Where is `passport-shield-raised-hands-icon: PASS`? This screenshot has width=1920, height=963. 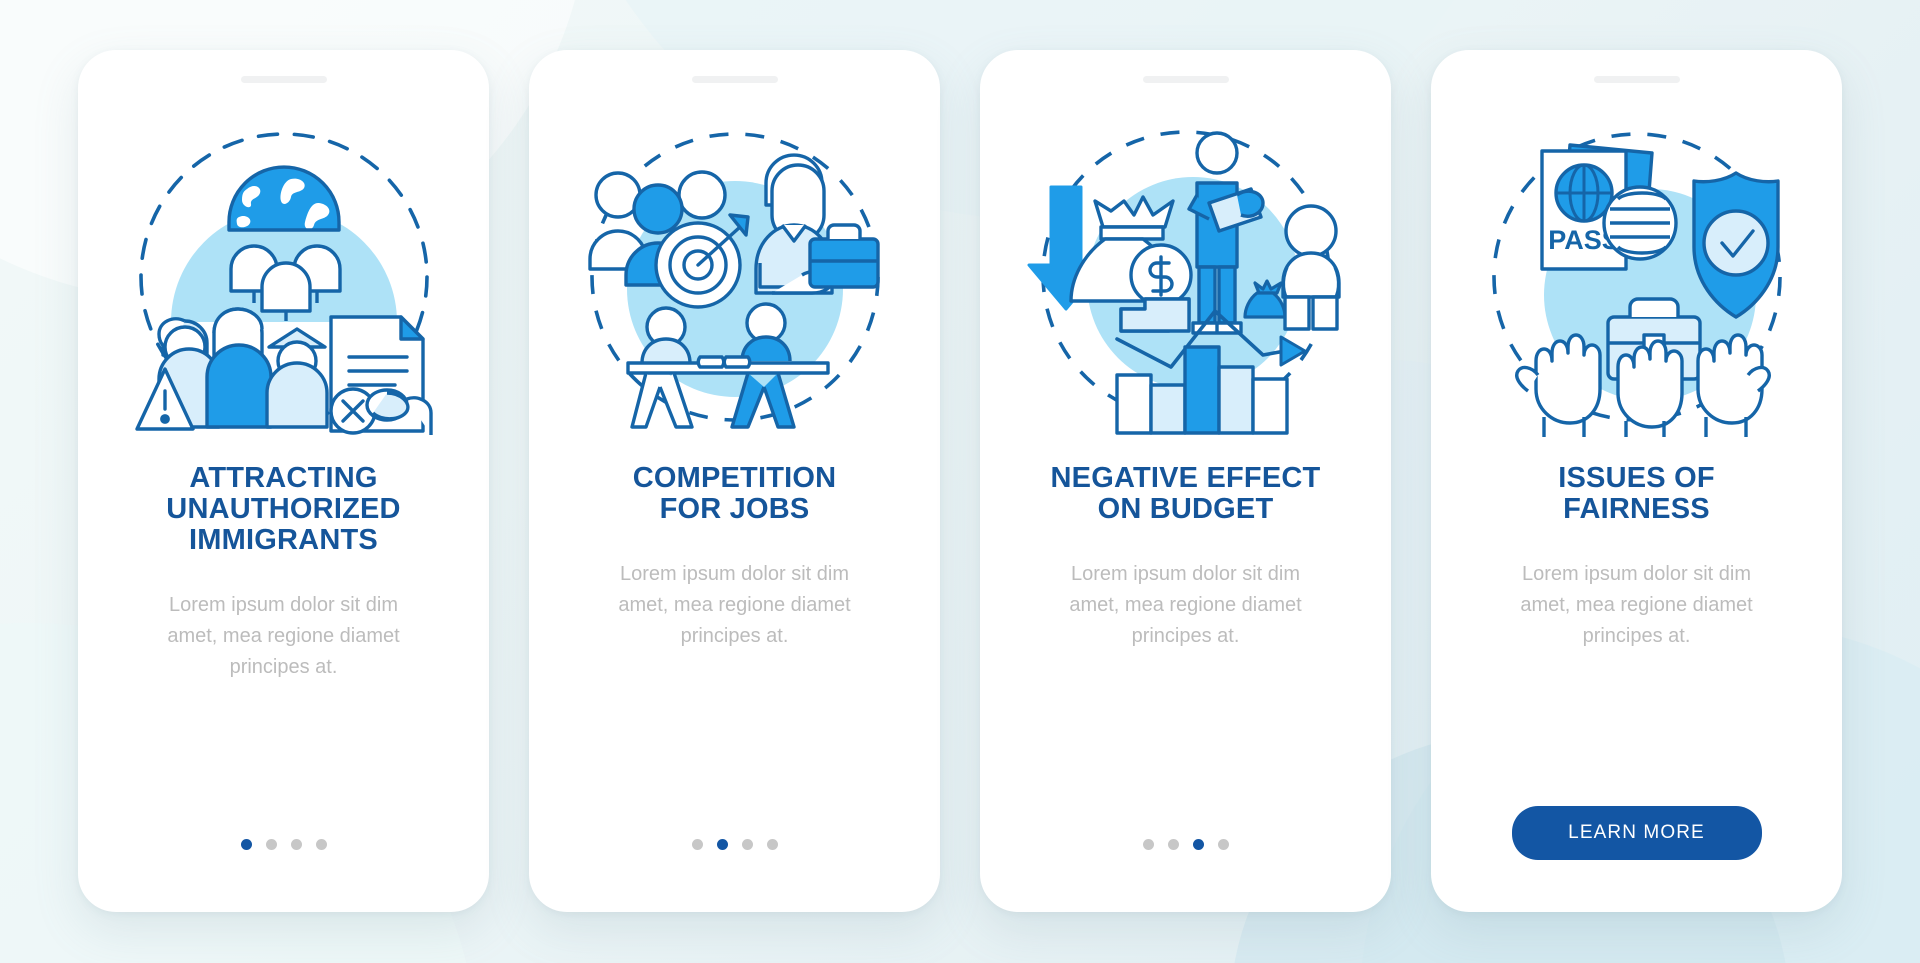
passport-shield-raised-hands-icon: PASS is located at coordinates (1636, 284).